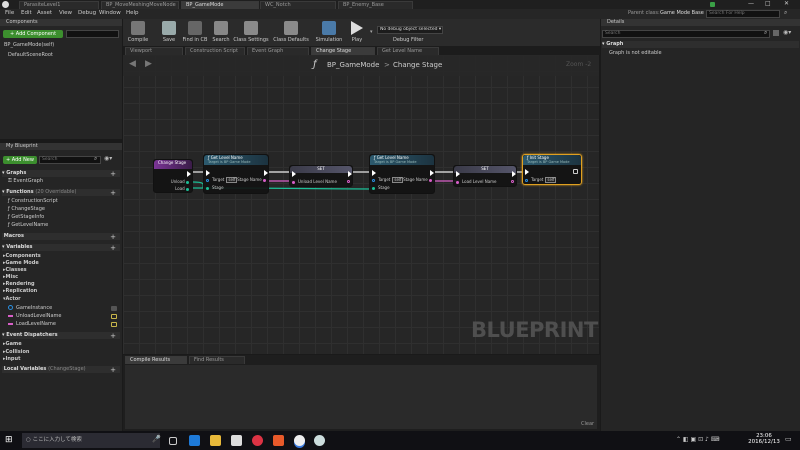 The height and width of the screenshot is (450, 800). I want to click on unreal-engine-icon, so click(299, 440).